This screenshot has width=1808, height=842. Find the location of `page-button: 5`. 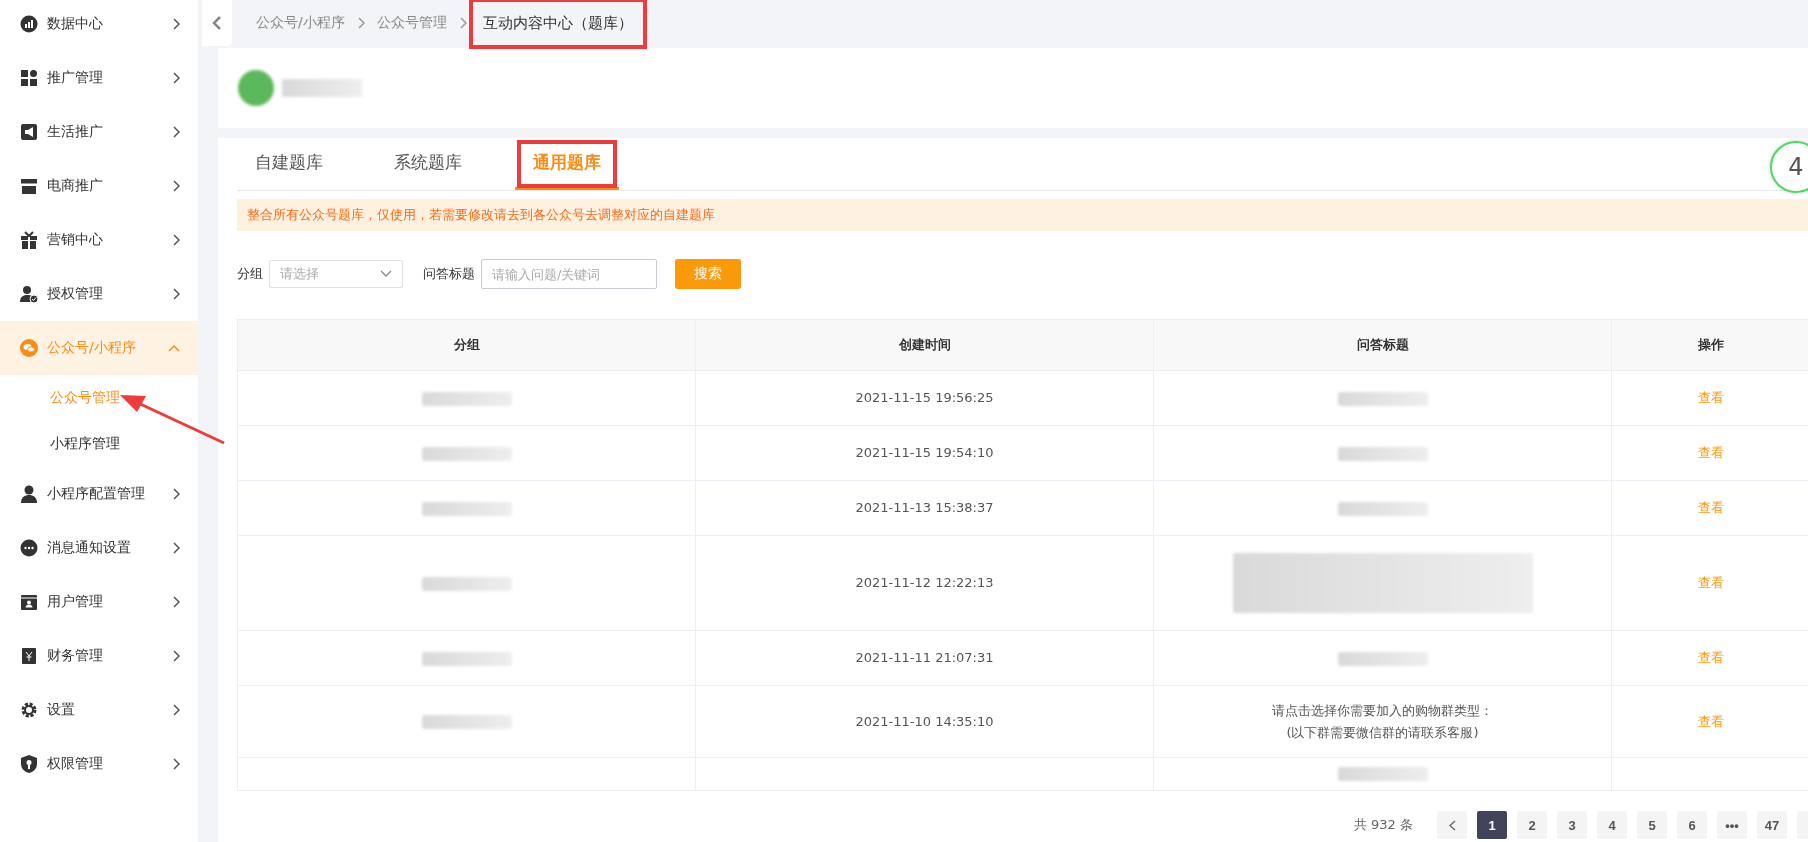

page-button: 5 is located at coordinates (1652, 825).